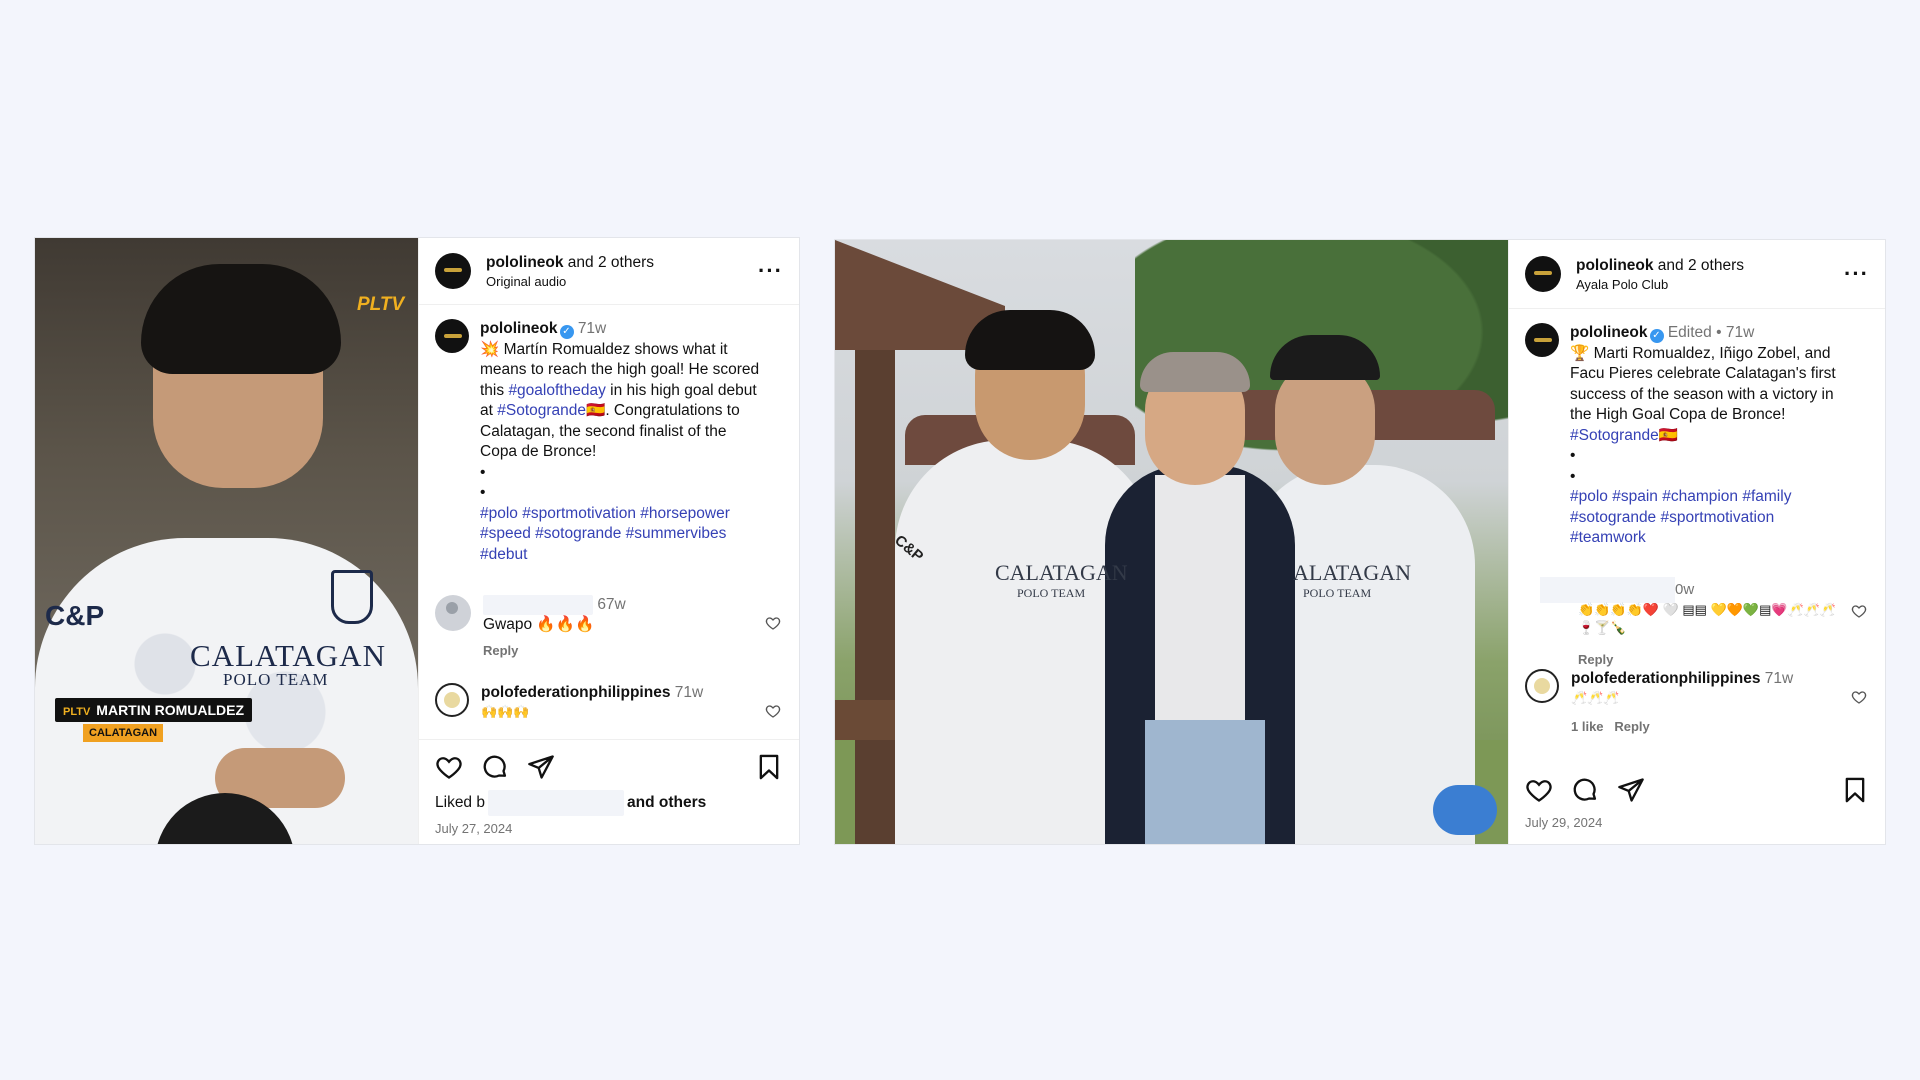 Image resolution: width=1920 pixels, height=1080 pixels. I want to click on lower-third-team: CALATAGAN, so click(123, 733).